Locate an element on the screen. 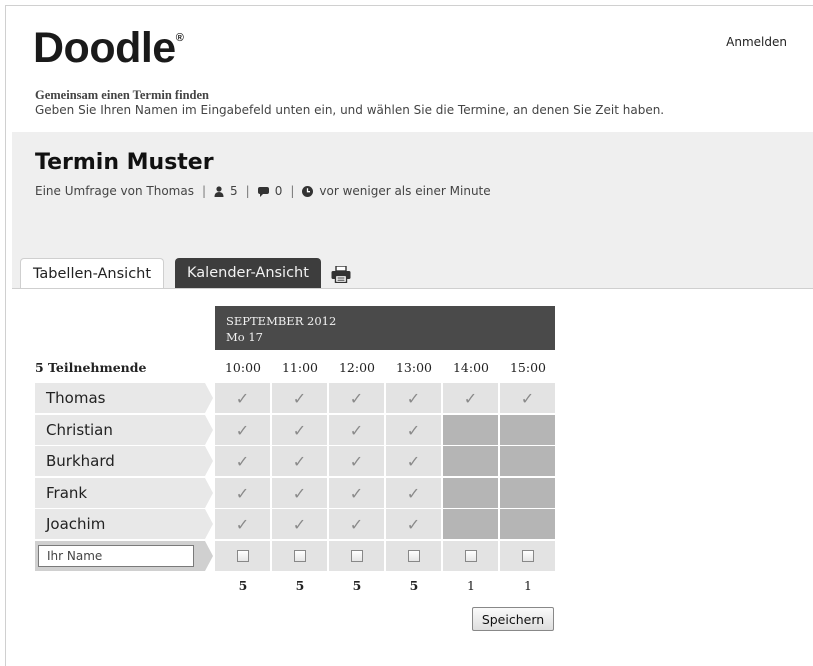  participants-count: 5 is located at coordinates (234, 191).